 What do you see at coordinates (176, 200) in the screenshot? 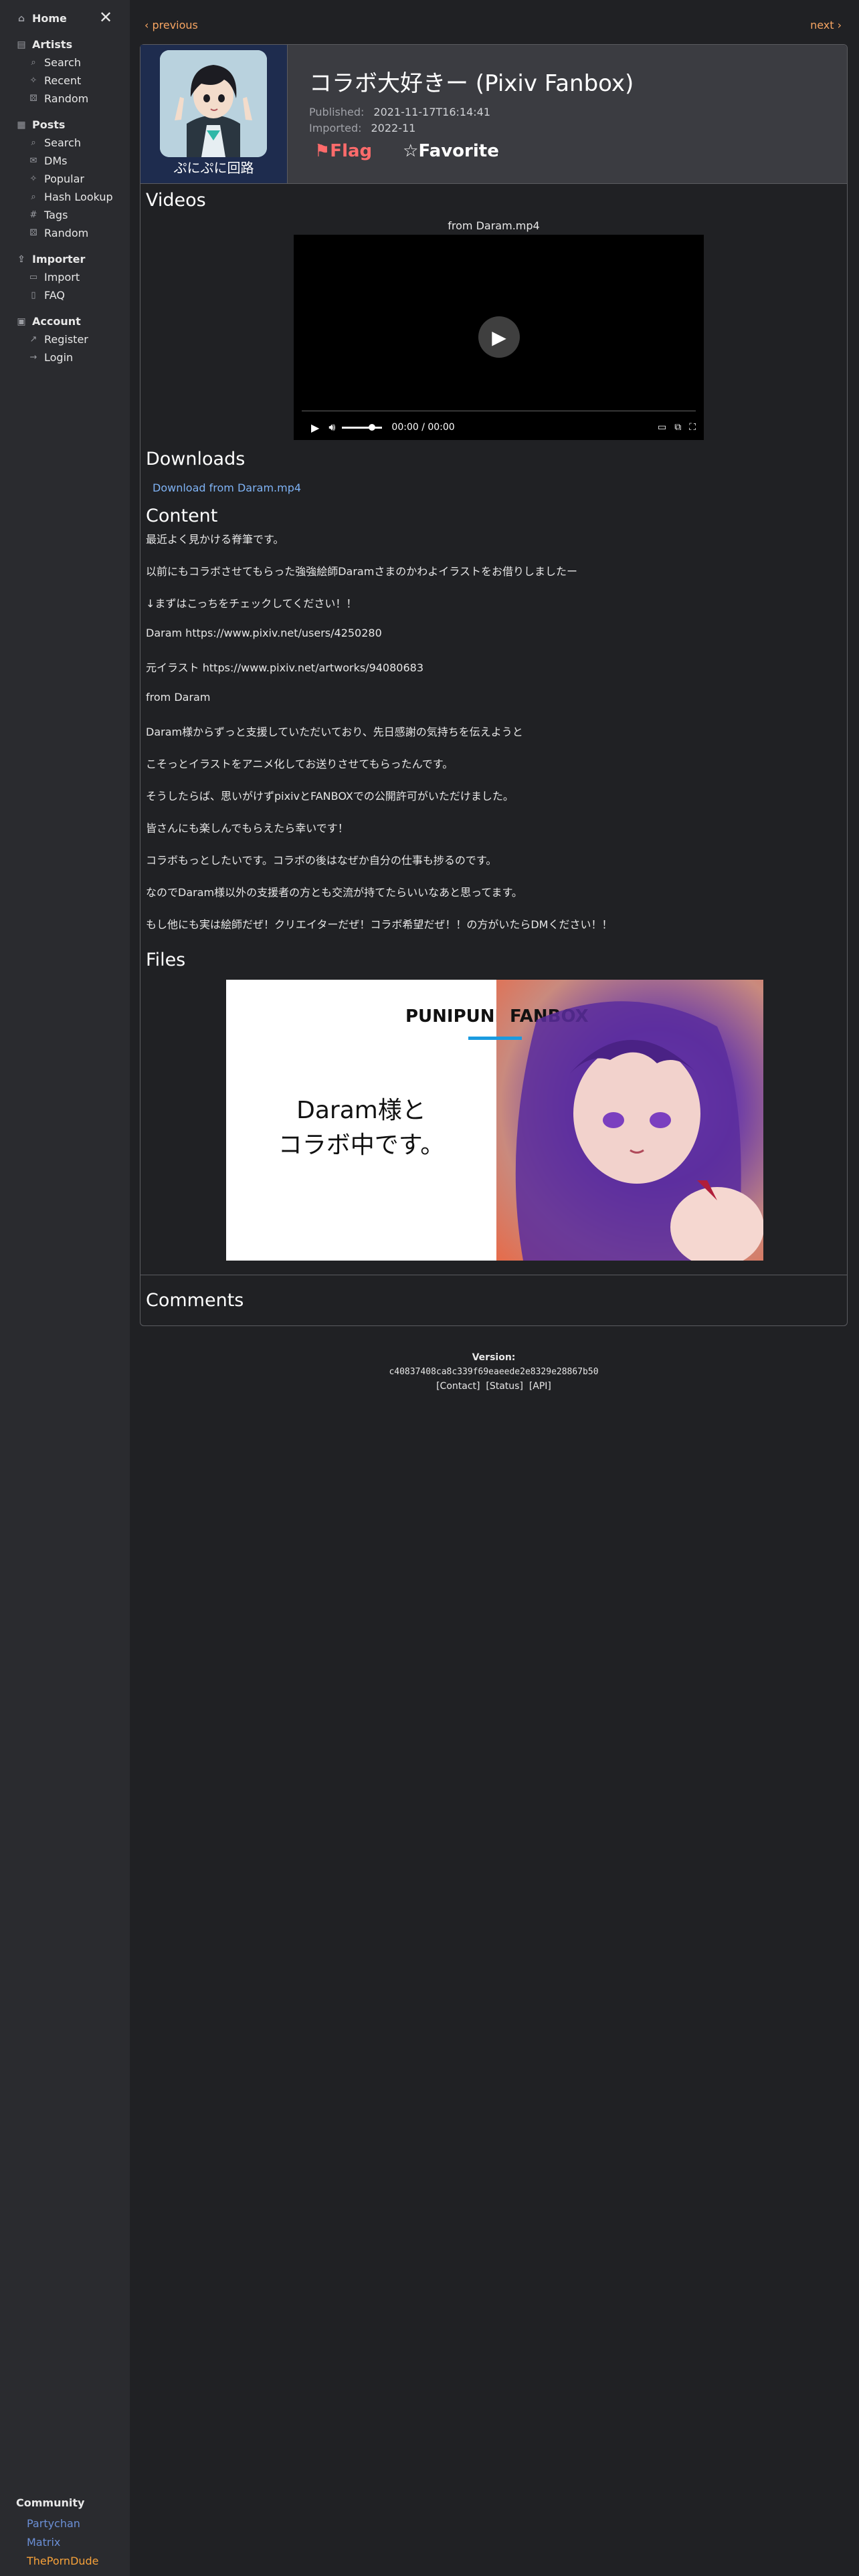
I see `videos-heading: Videos` at bounding box center [176, 200].